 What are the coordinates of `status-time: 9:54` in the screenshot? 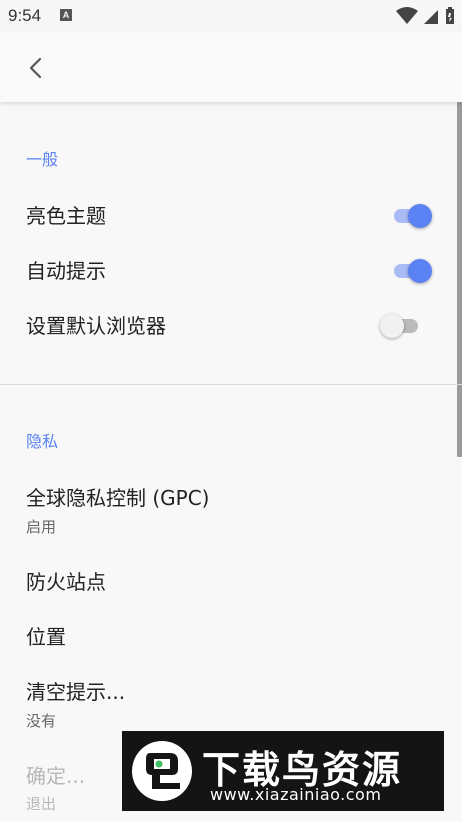 It's located at (25, 15).